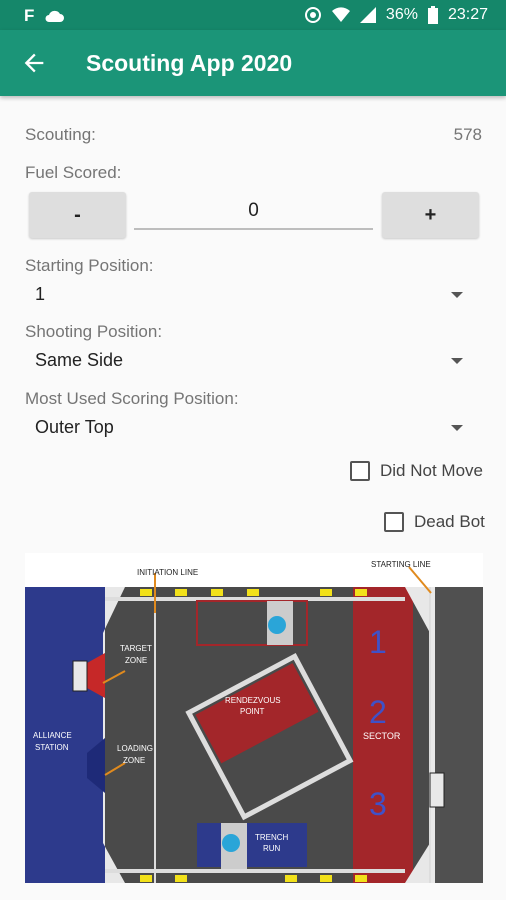  Describe the element at coordinates (34, 63) in the screenshot. I see `back-arrow-icon` at that location.